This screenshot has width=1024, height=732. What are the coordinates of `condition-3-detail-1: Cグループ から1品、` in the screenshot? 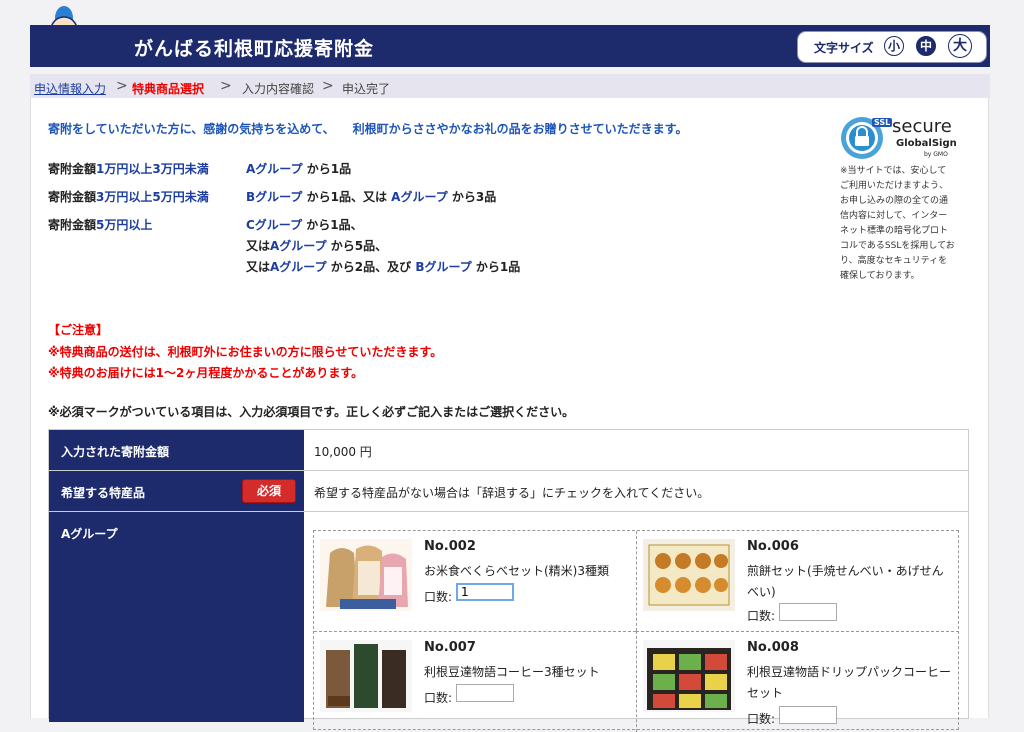 It's located at (304, 225).